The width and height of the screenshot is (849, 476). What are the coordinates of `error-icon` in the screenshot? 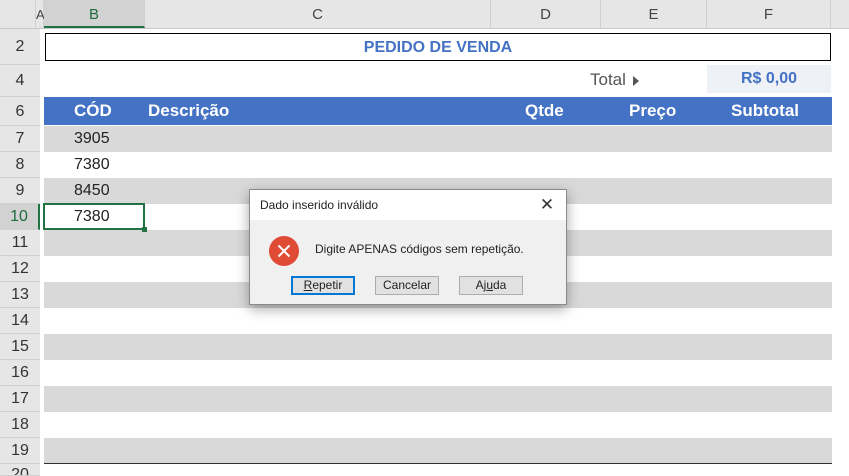 It's located at (284, 251).